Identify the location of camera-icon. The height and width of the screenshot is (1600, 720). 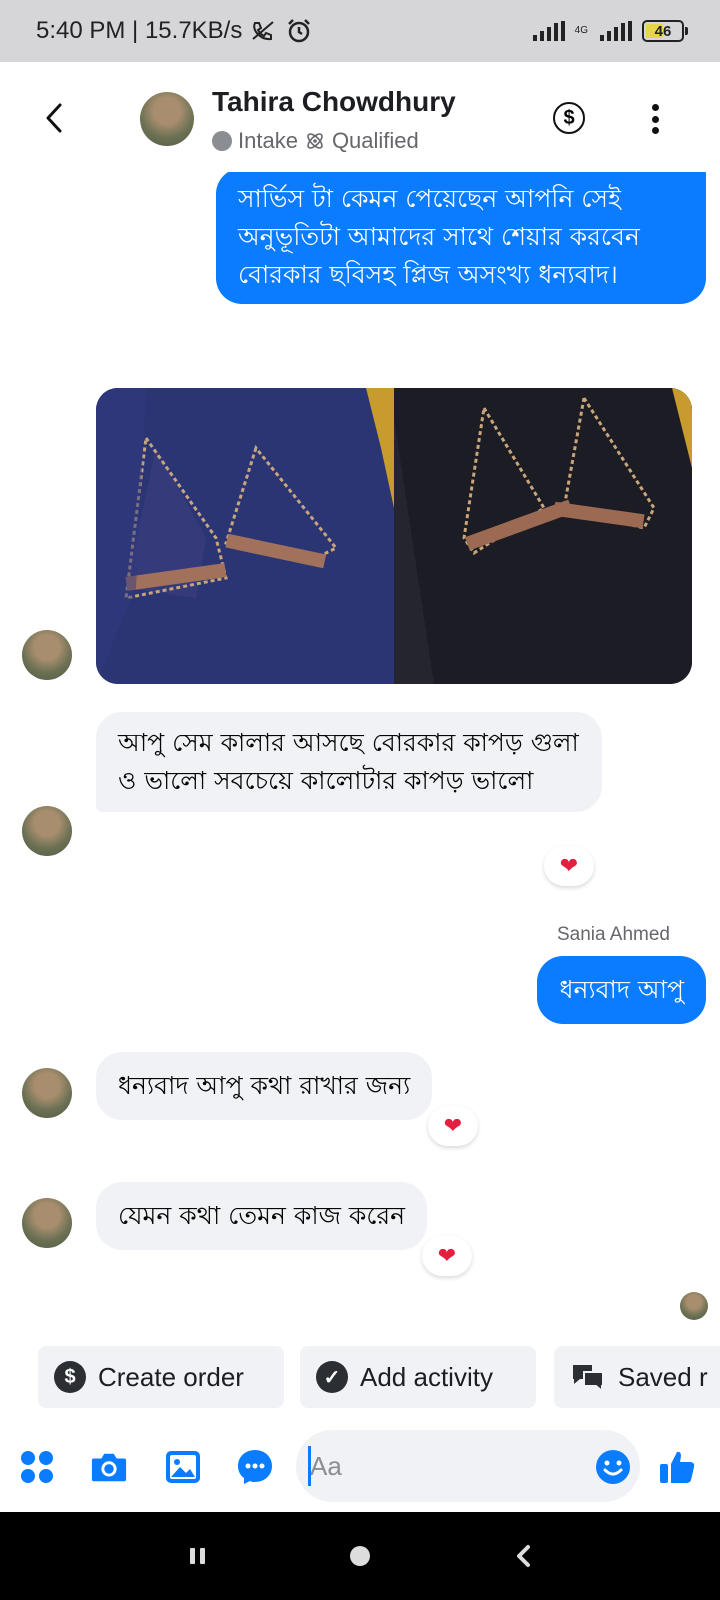
(109, 1467).